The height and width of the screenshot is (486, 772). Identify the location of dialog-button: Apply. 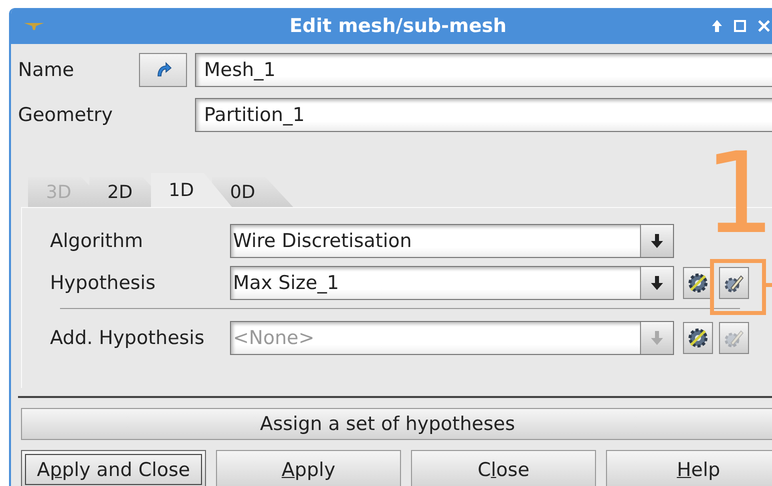
(308, 468).